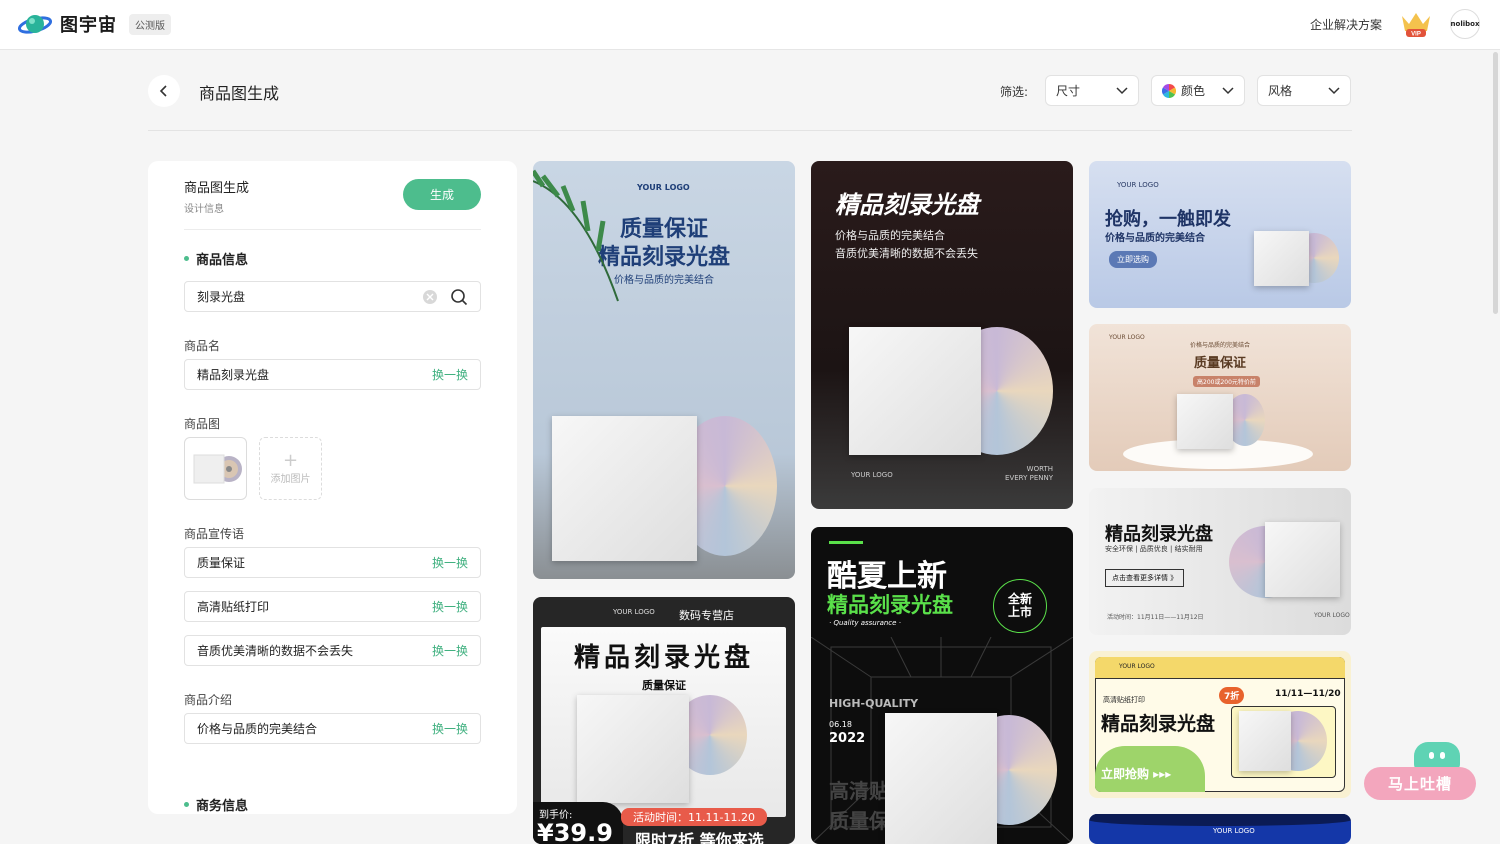  What do you see at coordinates (332, 296) in the screenshot?
I see `product-search-input: 刻录光盘` at bounding box center [332, 296].